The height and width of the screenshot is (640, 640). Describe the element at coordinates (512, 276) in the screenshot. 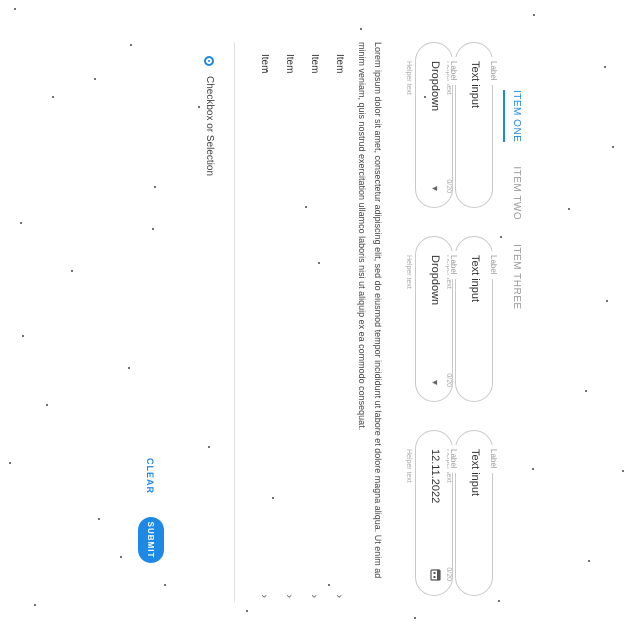

I see `tab-item-three: ITEM THREE` at that location.